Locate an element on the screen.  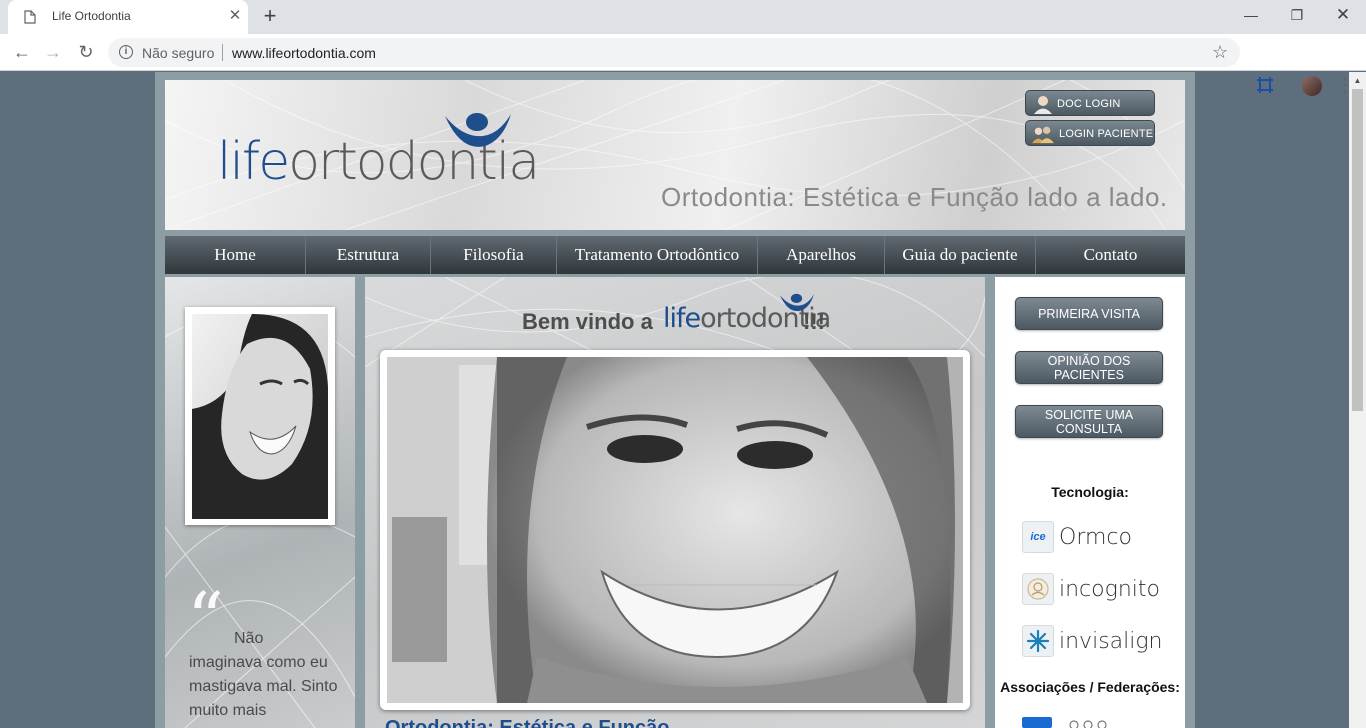
association-logos is located at coordinates (1087, 721).